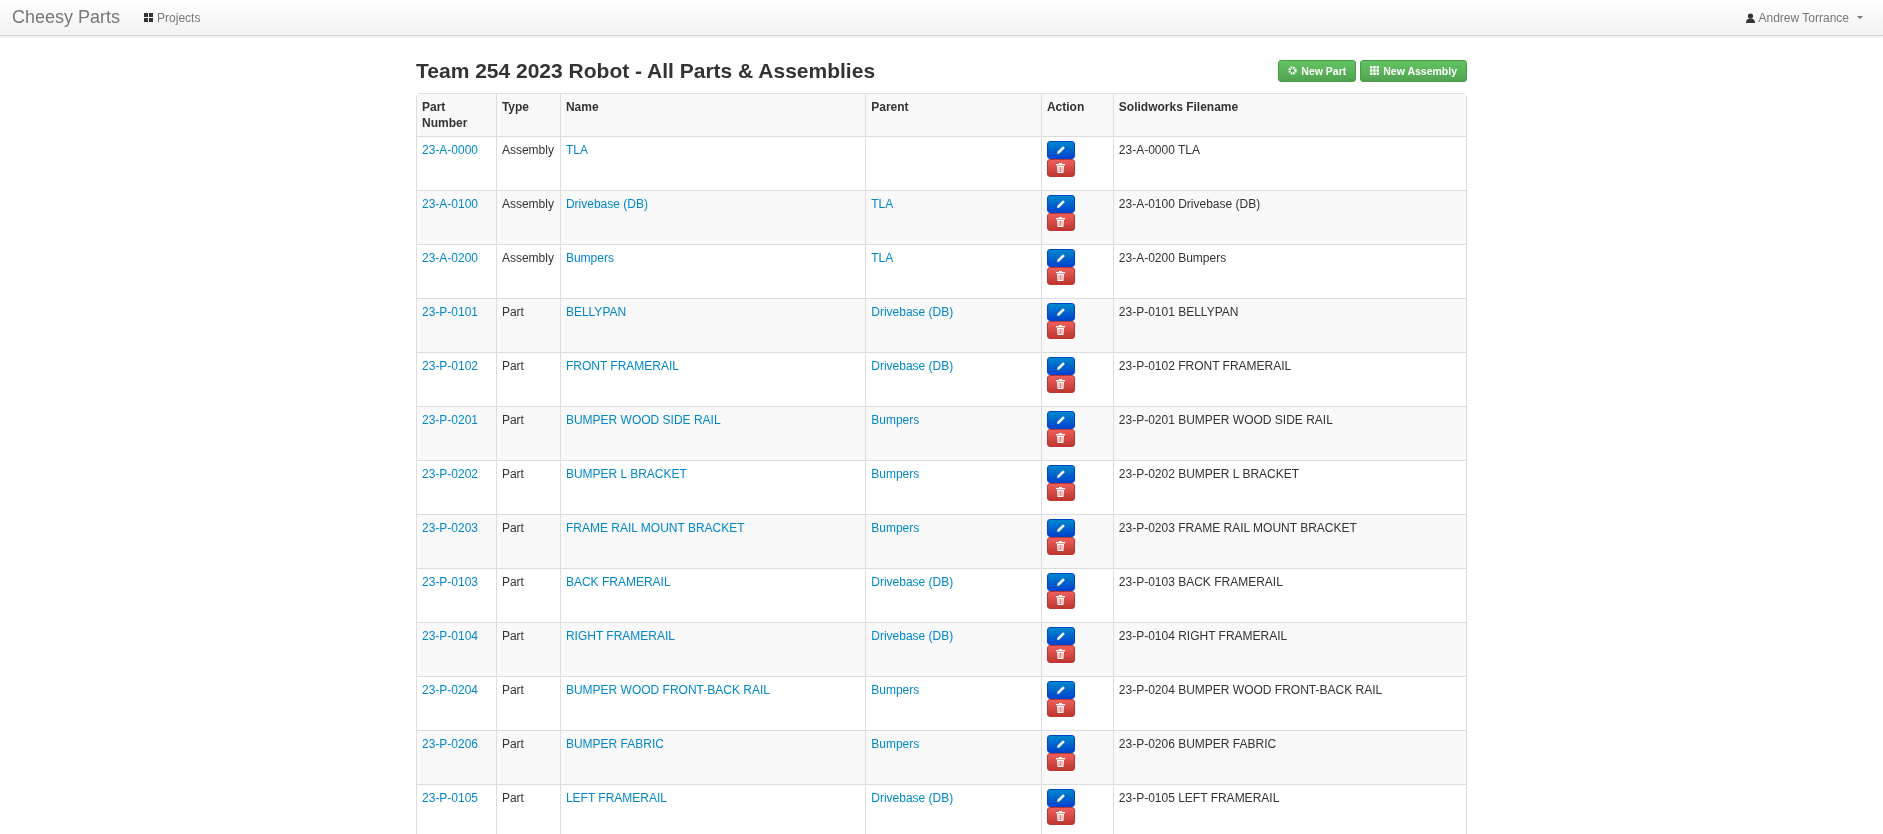 The height and width of the screenshot is (834, 1883). What do you see at coordinates (450, 150) in the screenshot?
I see `part-number-link: 23-A-0000` at bounding box center [450, 150].